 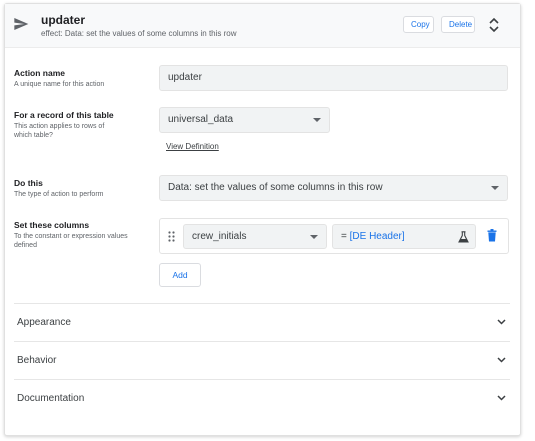 I want to click on action-name-input: updater, so click(x=333, y=78).